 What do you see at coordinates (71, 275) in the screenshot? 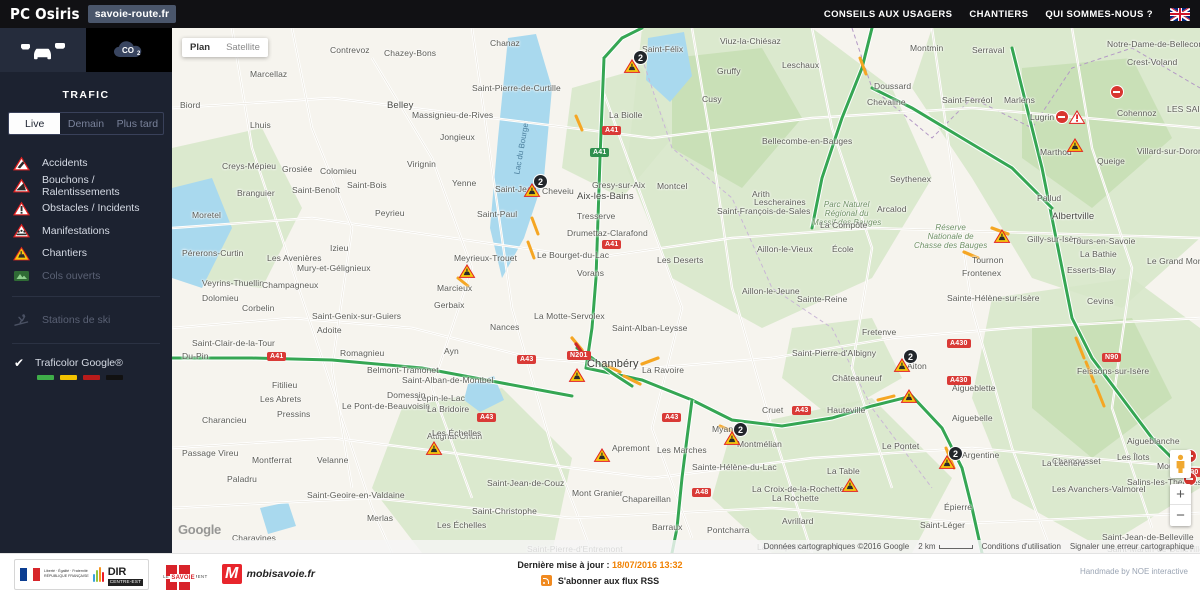
I see `legend-label: Cols ouverts` at bounding box center [71, 275].